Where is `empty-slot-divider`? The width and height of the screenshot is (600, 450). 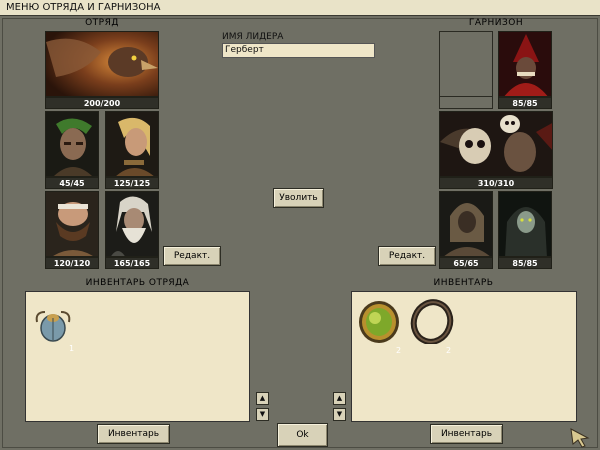
empty-slot-divider is located at coordinates (466, 96).